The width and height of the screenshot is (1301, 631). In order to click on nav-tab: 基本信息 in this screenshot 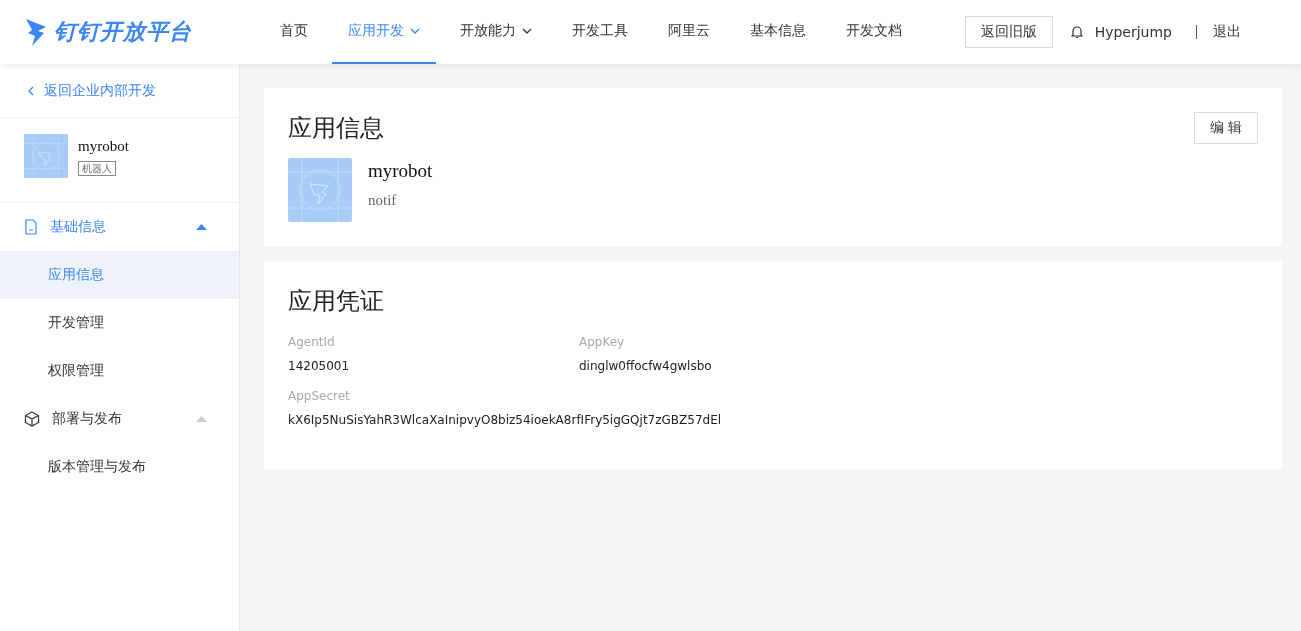, I will do `click(778, 32)`.